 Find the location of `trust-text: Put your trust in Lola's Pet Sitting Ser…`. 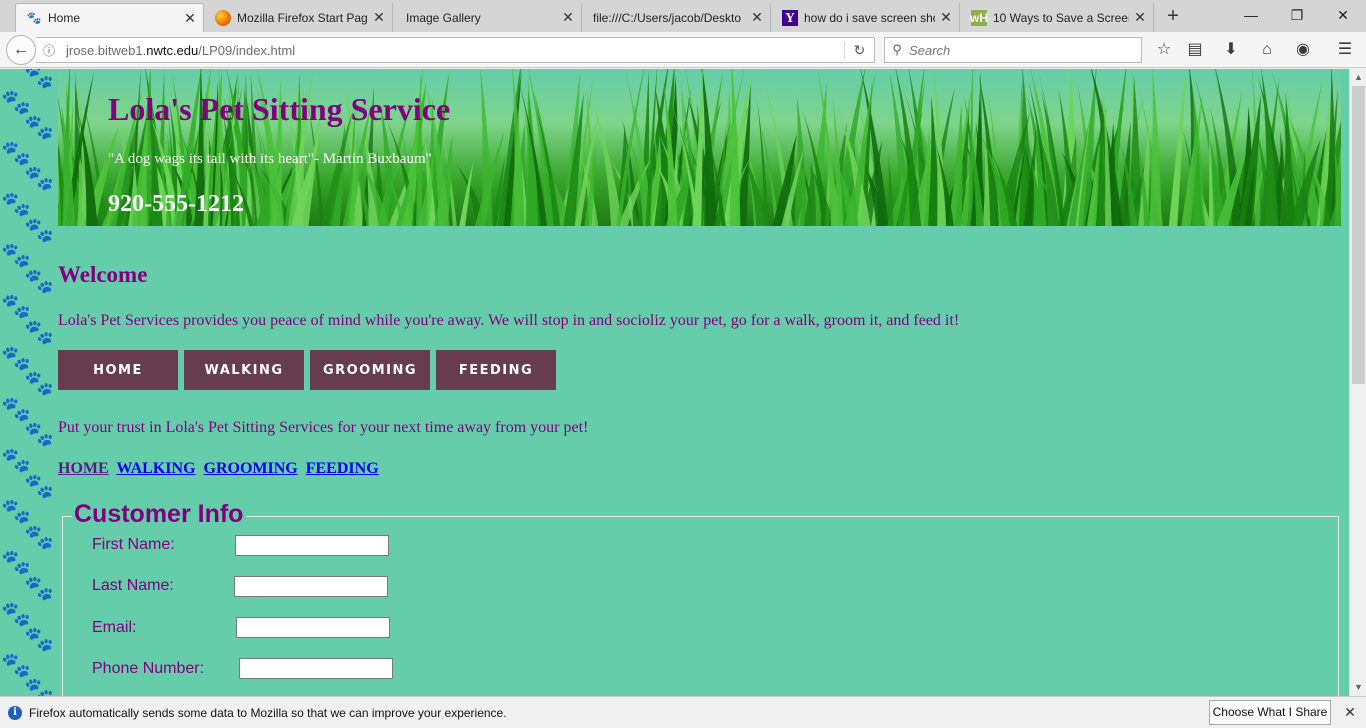

trust-text: Put your trust in Lola's Pet Sitting Ser… is located at coordinates (323, 427).